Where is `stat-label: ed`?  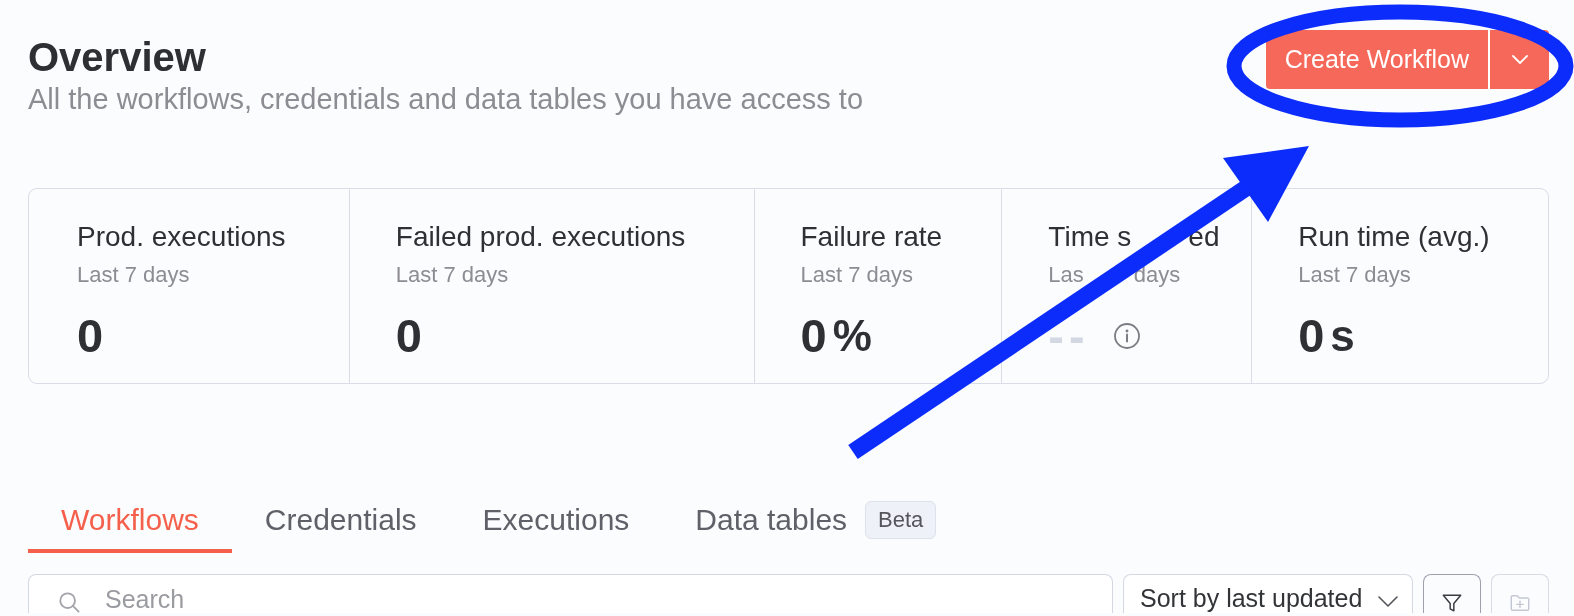
stat-label: ed is located at coordinates (1204, 237).